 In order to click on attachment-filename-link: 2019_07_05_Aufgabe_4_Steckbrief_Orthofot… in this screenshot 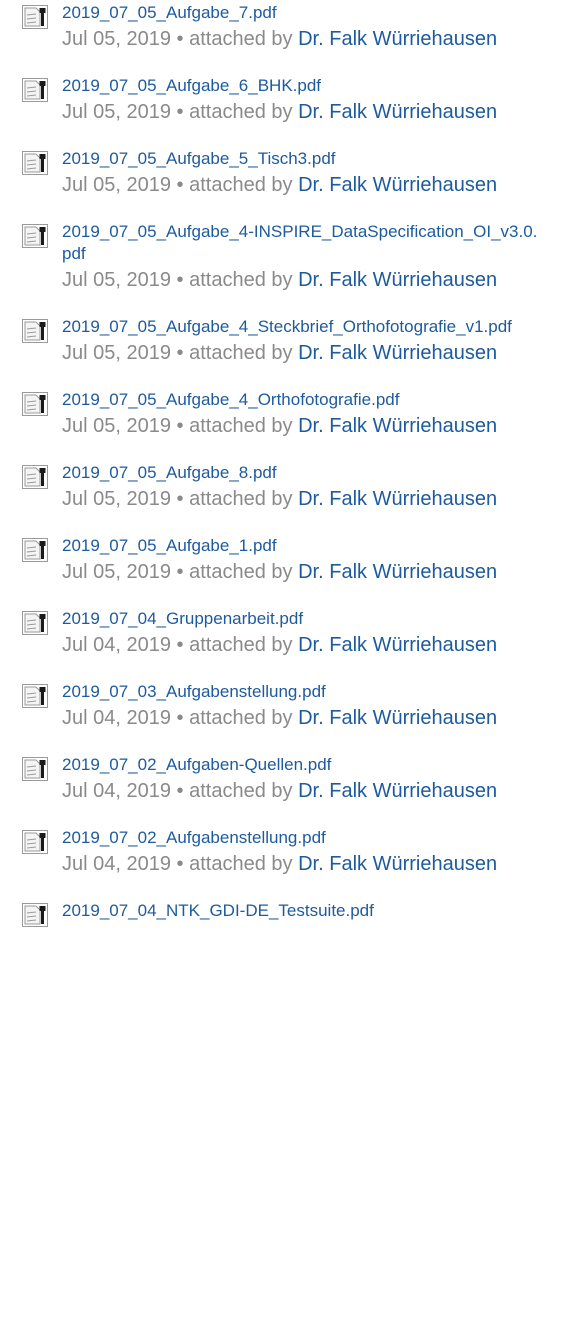, I will do `click(302, 327)`.